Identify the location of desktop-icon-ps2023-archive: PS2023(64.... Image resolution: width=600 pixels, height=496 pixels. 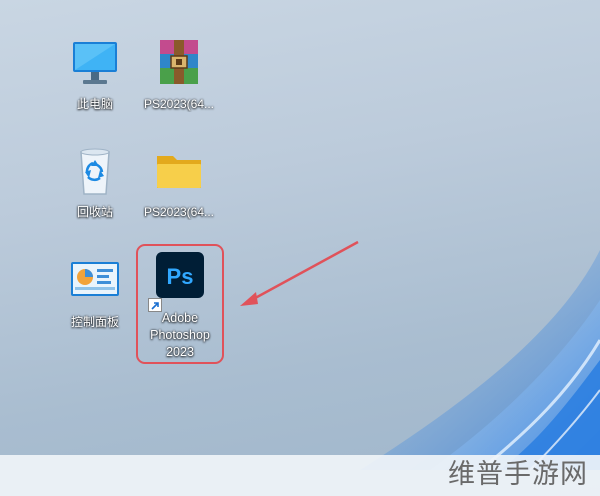
(179, 74).